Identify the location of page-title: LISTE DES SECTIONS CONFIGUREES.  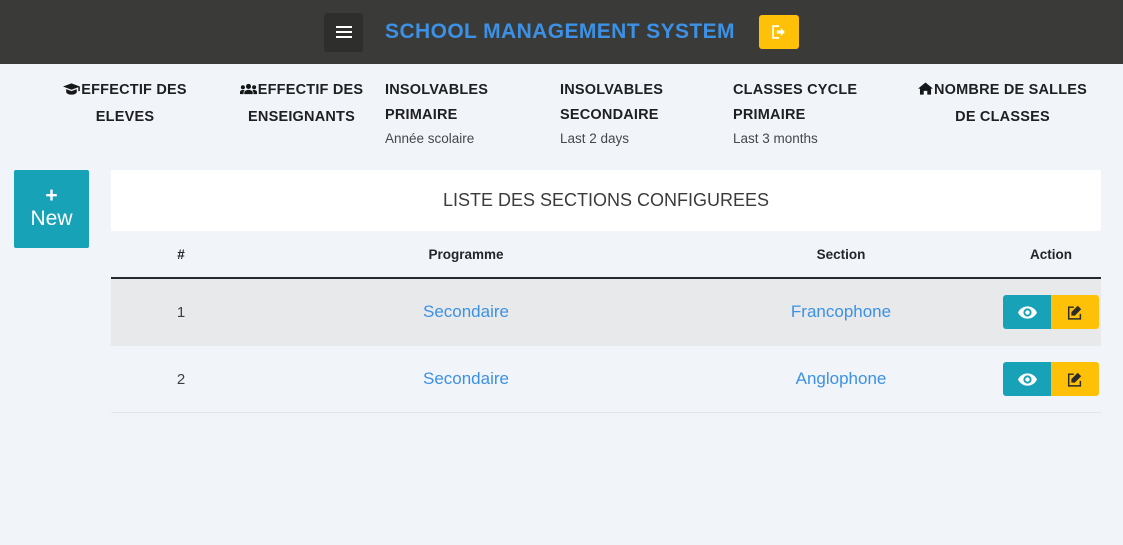
(606, 200).